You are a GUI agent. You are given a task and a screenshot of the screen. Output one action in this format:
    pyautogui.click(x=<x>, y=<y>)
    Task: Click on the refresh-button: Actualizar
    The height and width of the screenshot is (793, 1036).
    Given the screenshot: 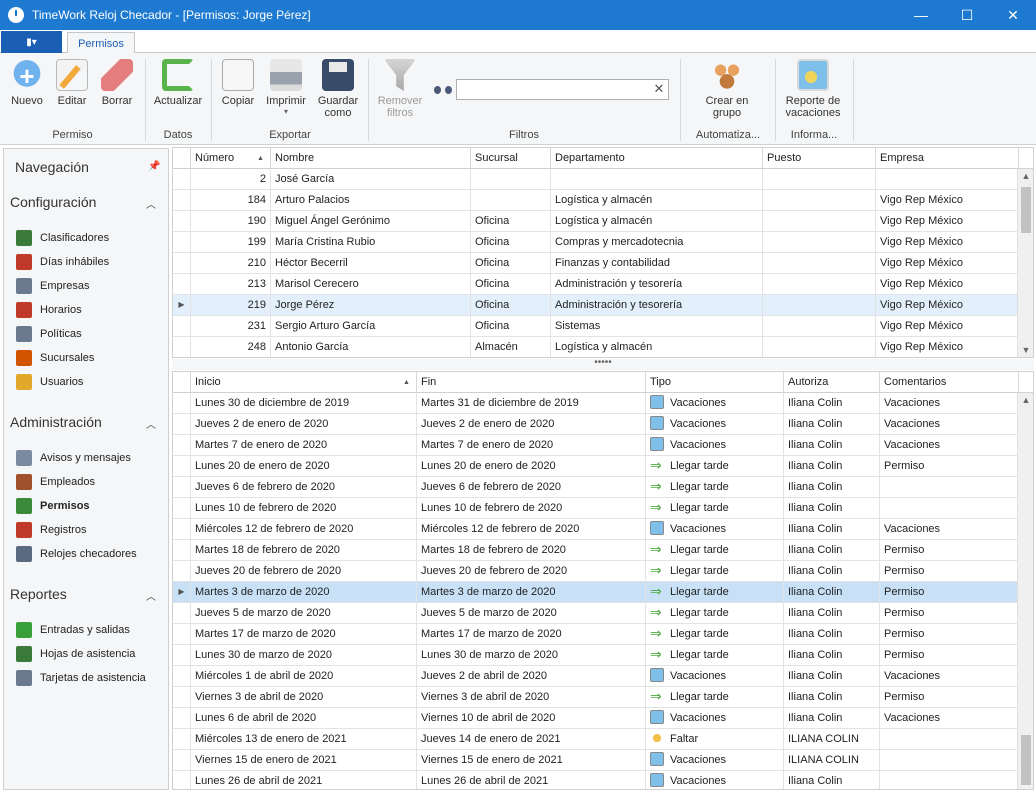 What is the action you would take?
    pyautogui.click(x=178, y=82)
    